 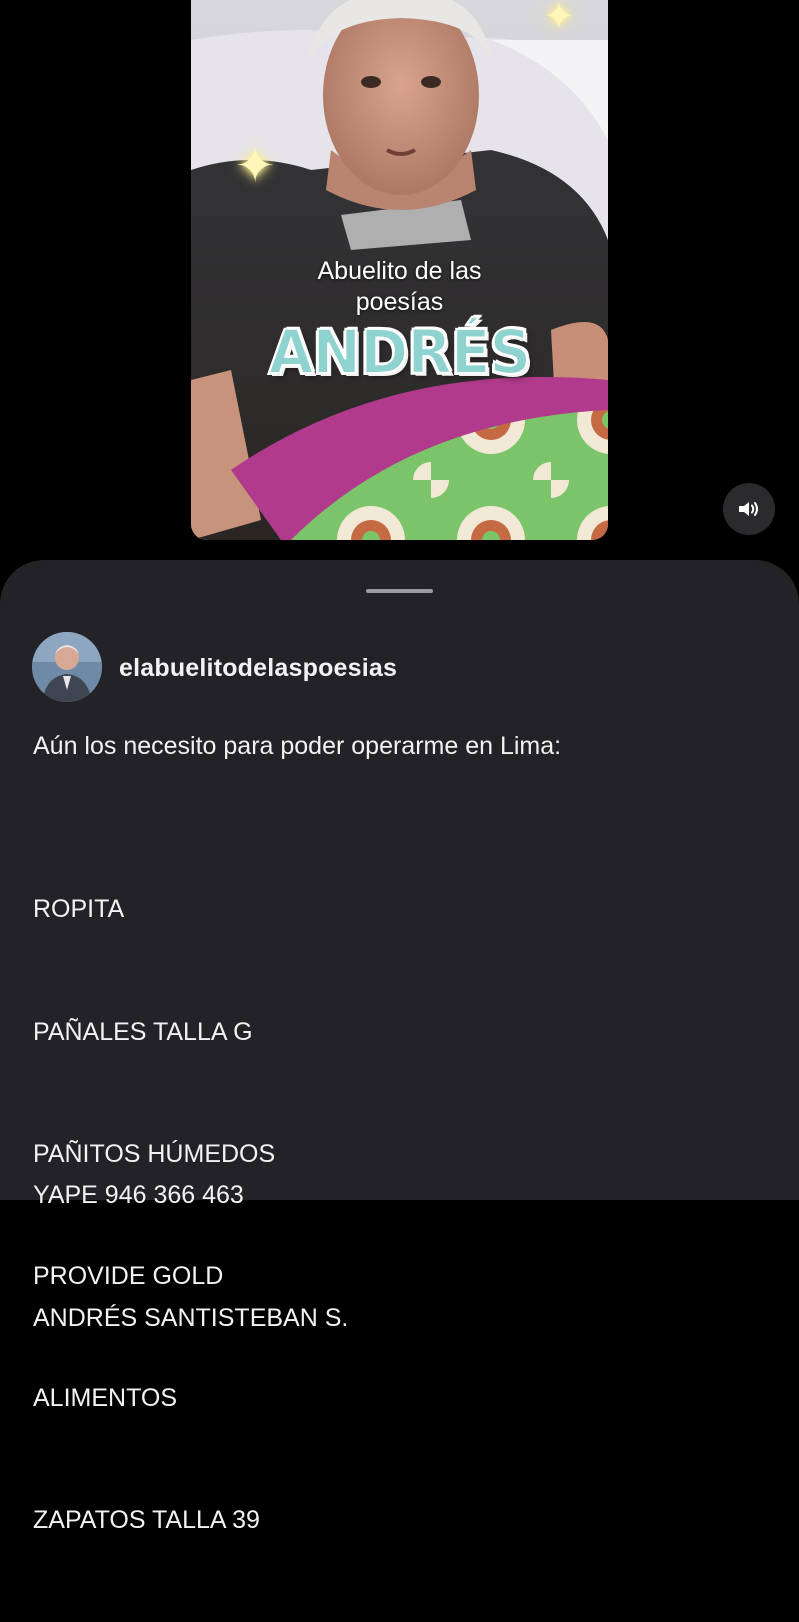 I want to click on profile-photo, so click(x=67, y=667).